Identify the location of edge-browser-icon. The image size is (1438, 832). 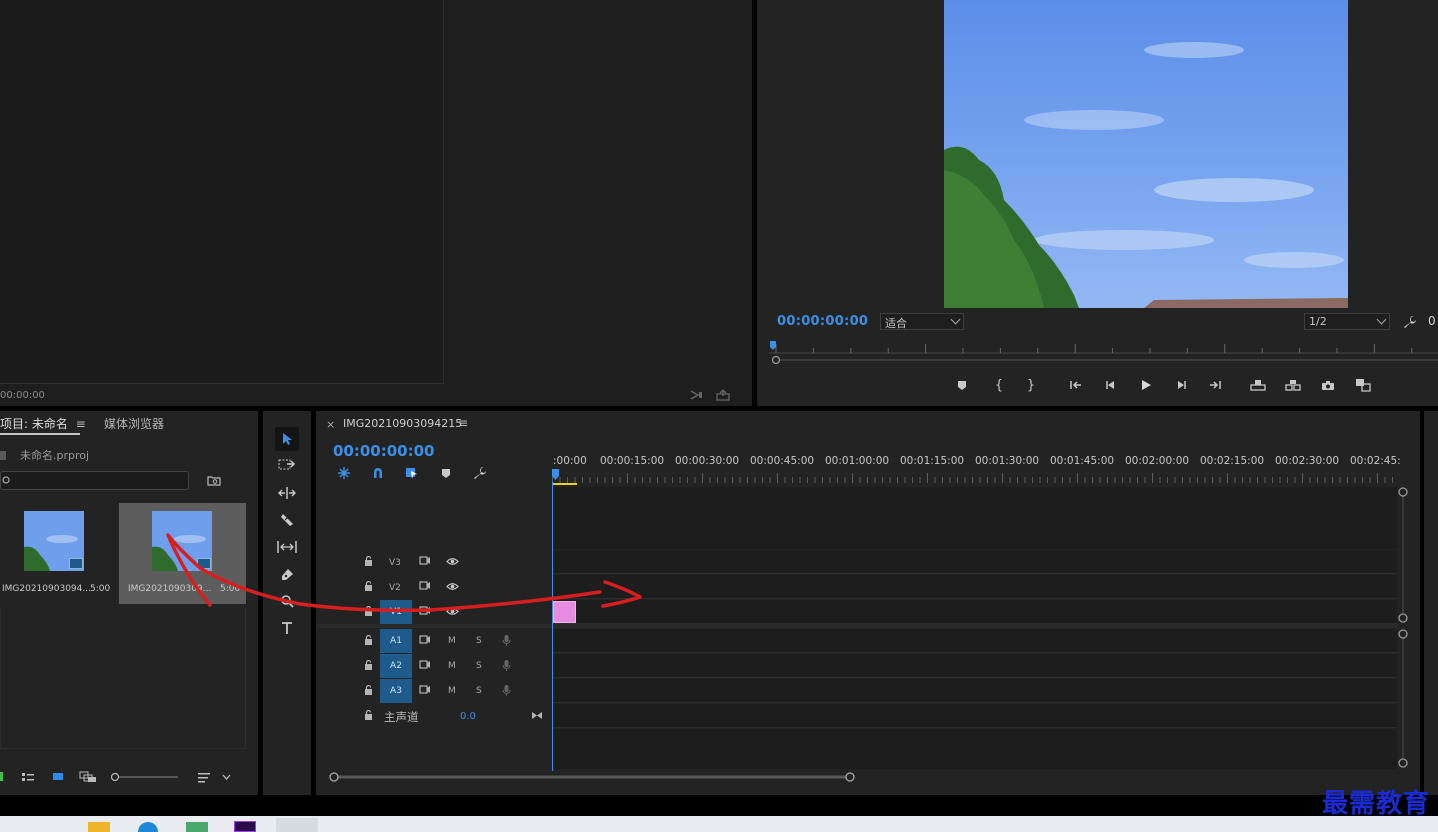
(148, 827).